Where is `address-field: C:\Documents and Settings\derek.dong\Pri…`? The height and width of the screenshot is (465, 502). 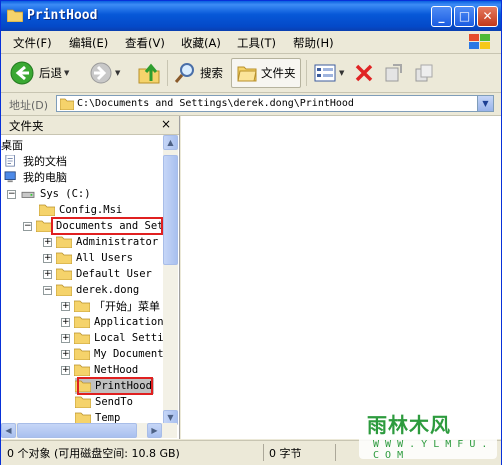
address-field: C:\Documents and Settings\derek.dong\Pri… is located at coordinates (275, 103).